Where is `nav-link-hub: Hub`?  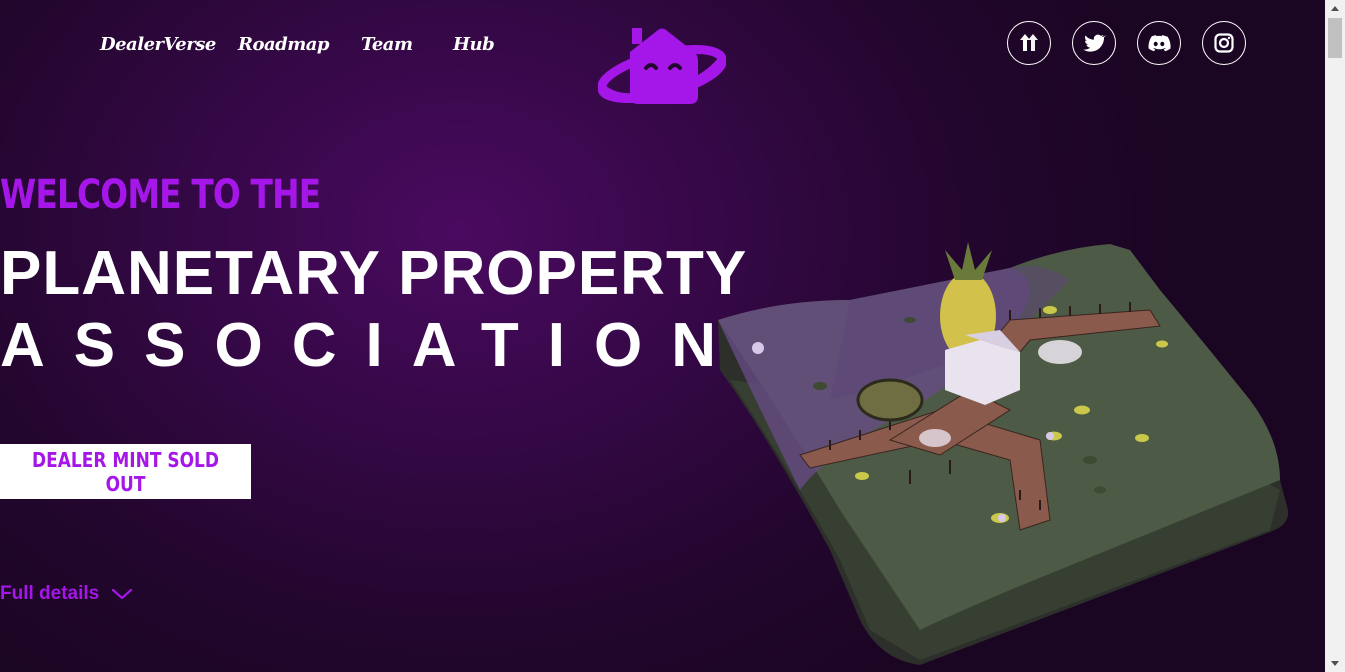
nav-link-hub: Hub is located at coordinates (474, 44).